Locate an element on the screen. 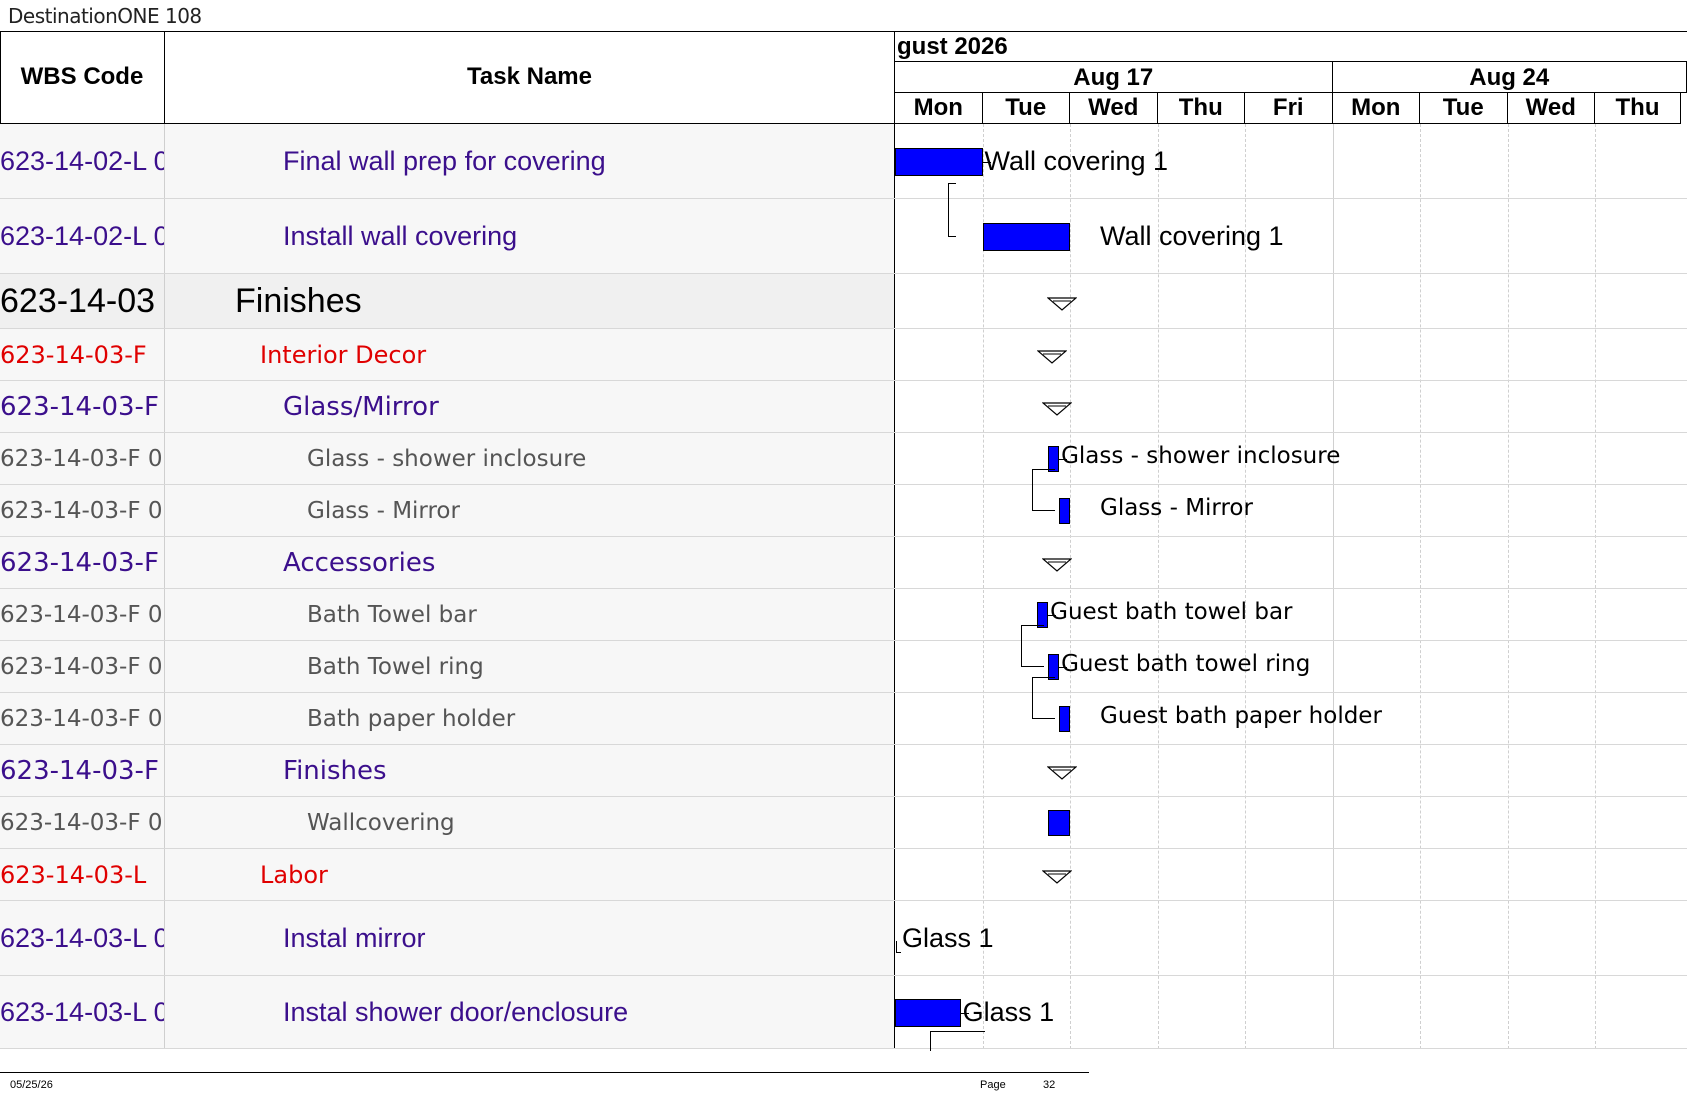 The image size is (1687, 1097). bar-label: Guest bath towel bar is located at coordinates (1171, 612).